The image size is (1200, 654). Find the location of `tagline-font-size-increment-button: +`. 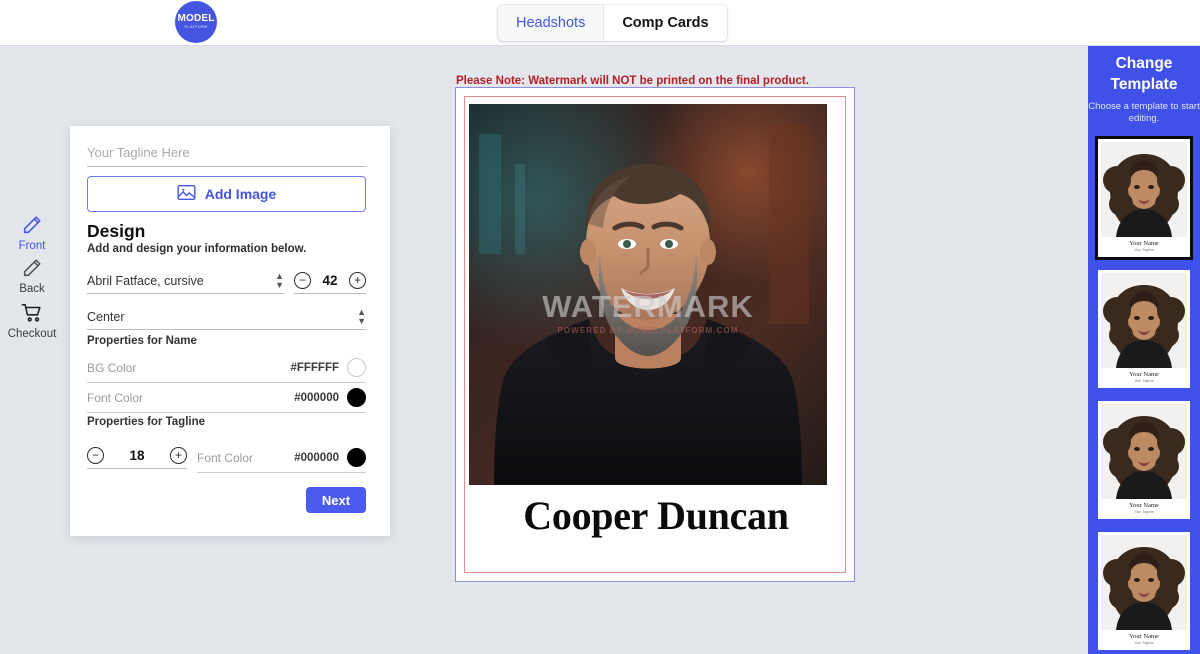

tagline-font-size-increment-button: + is located at coordinates (178, 455).